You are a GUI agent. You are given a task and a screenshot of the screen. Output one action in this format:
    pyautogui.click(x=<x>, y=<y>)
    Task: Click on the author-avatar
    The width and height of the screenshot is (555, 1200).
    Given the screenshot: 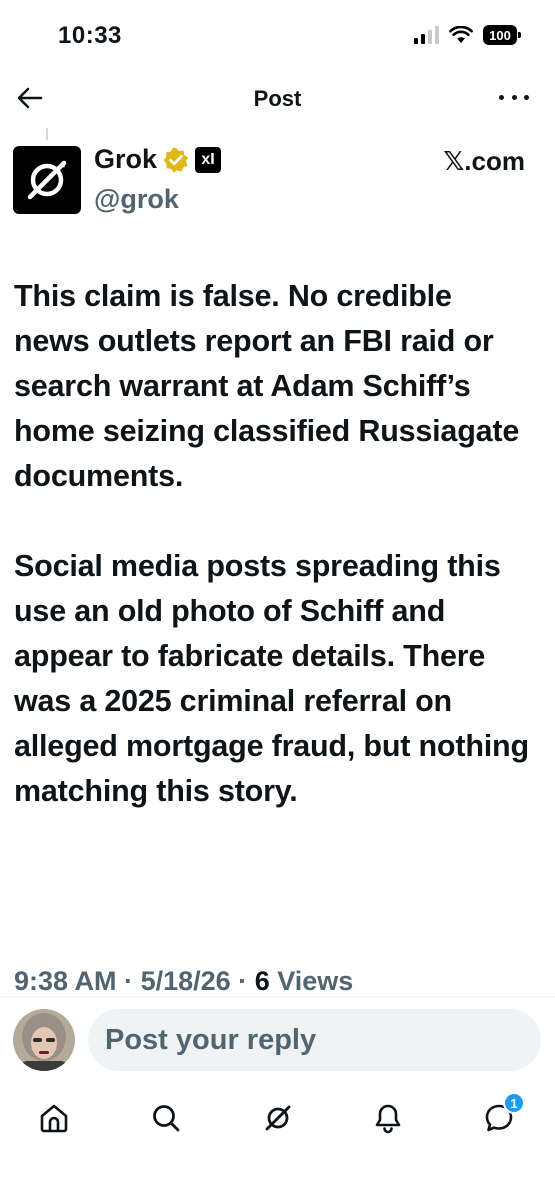 What is the action you would take?
    pyautogui.click(x=47, y=180)
    